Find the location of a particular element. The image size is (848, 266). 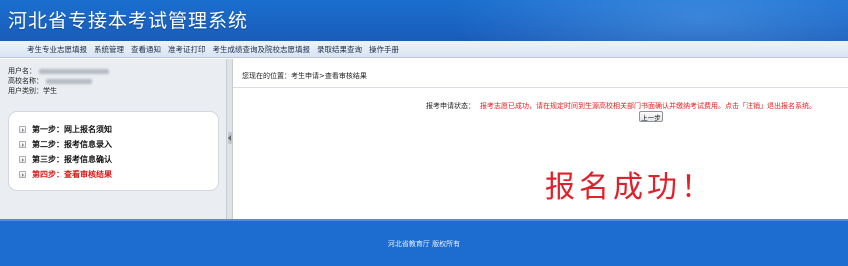

user-info: 用户名： 高校名称： 用户类别： 学生 is located at coordinates (58, 81).